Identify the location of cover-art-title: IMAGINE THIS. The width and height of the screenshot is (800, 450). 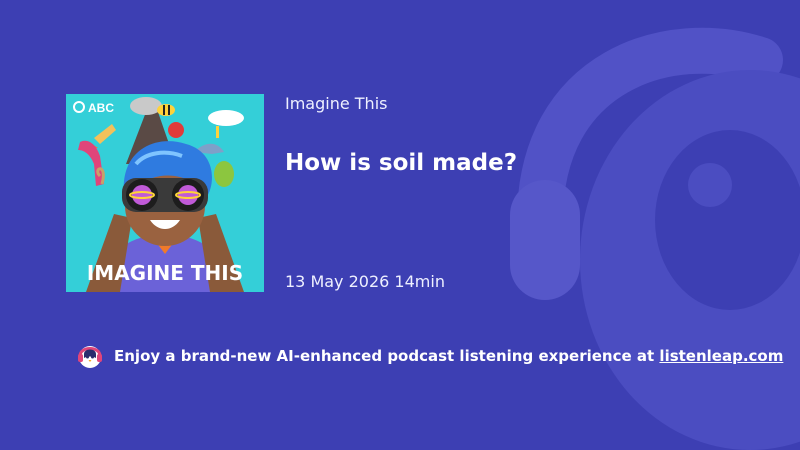
(165, 273).